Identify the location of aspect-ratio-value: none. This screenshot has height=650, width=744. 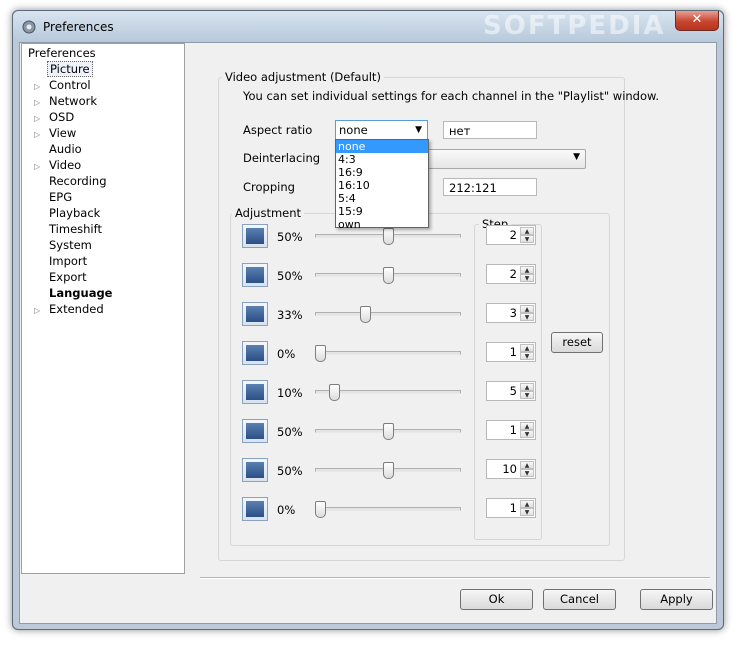
(353, 130).